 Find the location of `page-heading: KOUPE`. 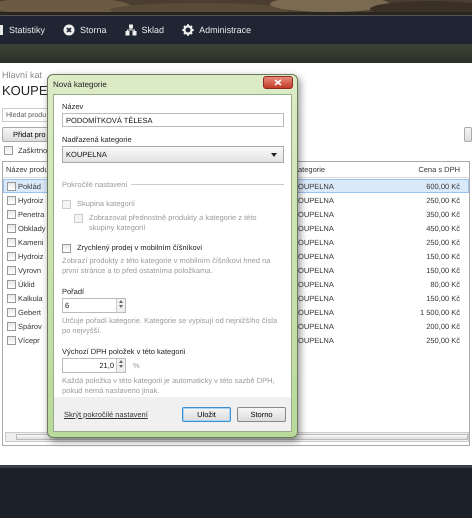

page-heading: KOUPE is located at coordinates (25, 91).